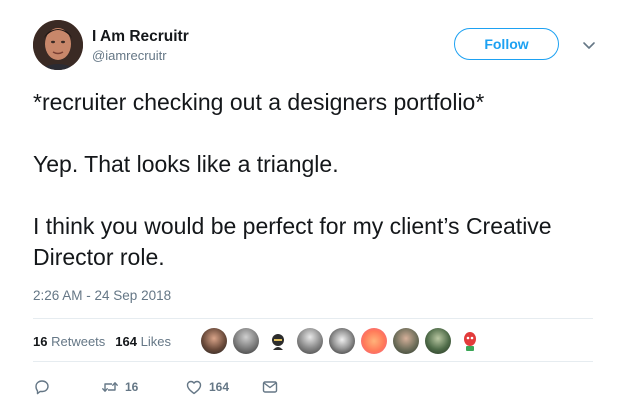 The height and width of the screenshot is (413, 626). I want to click on chevron-down-icon, so click(589, 45).